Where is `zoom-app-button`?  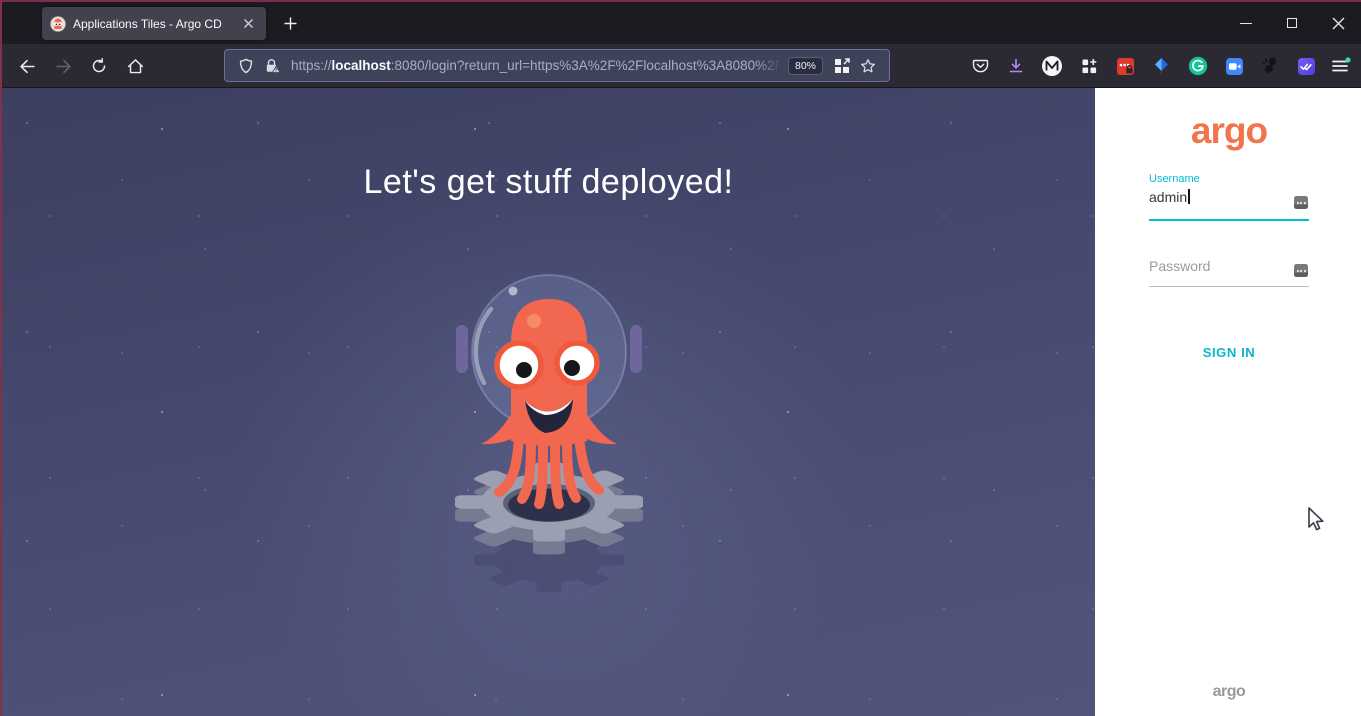
zoom-app-button is located at coordinates (1234, 66).